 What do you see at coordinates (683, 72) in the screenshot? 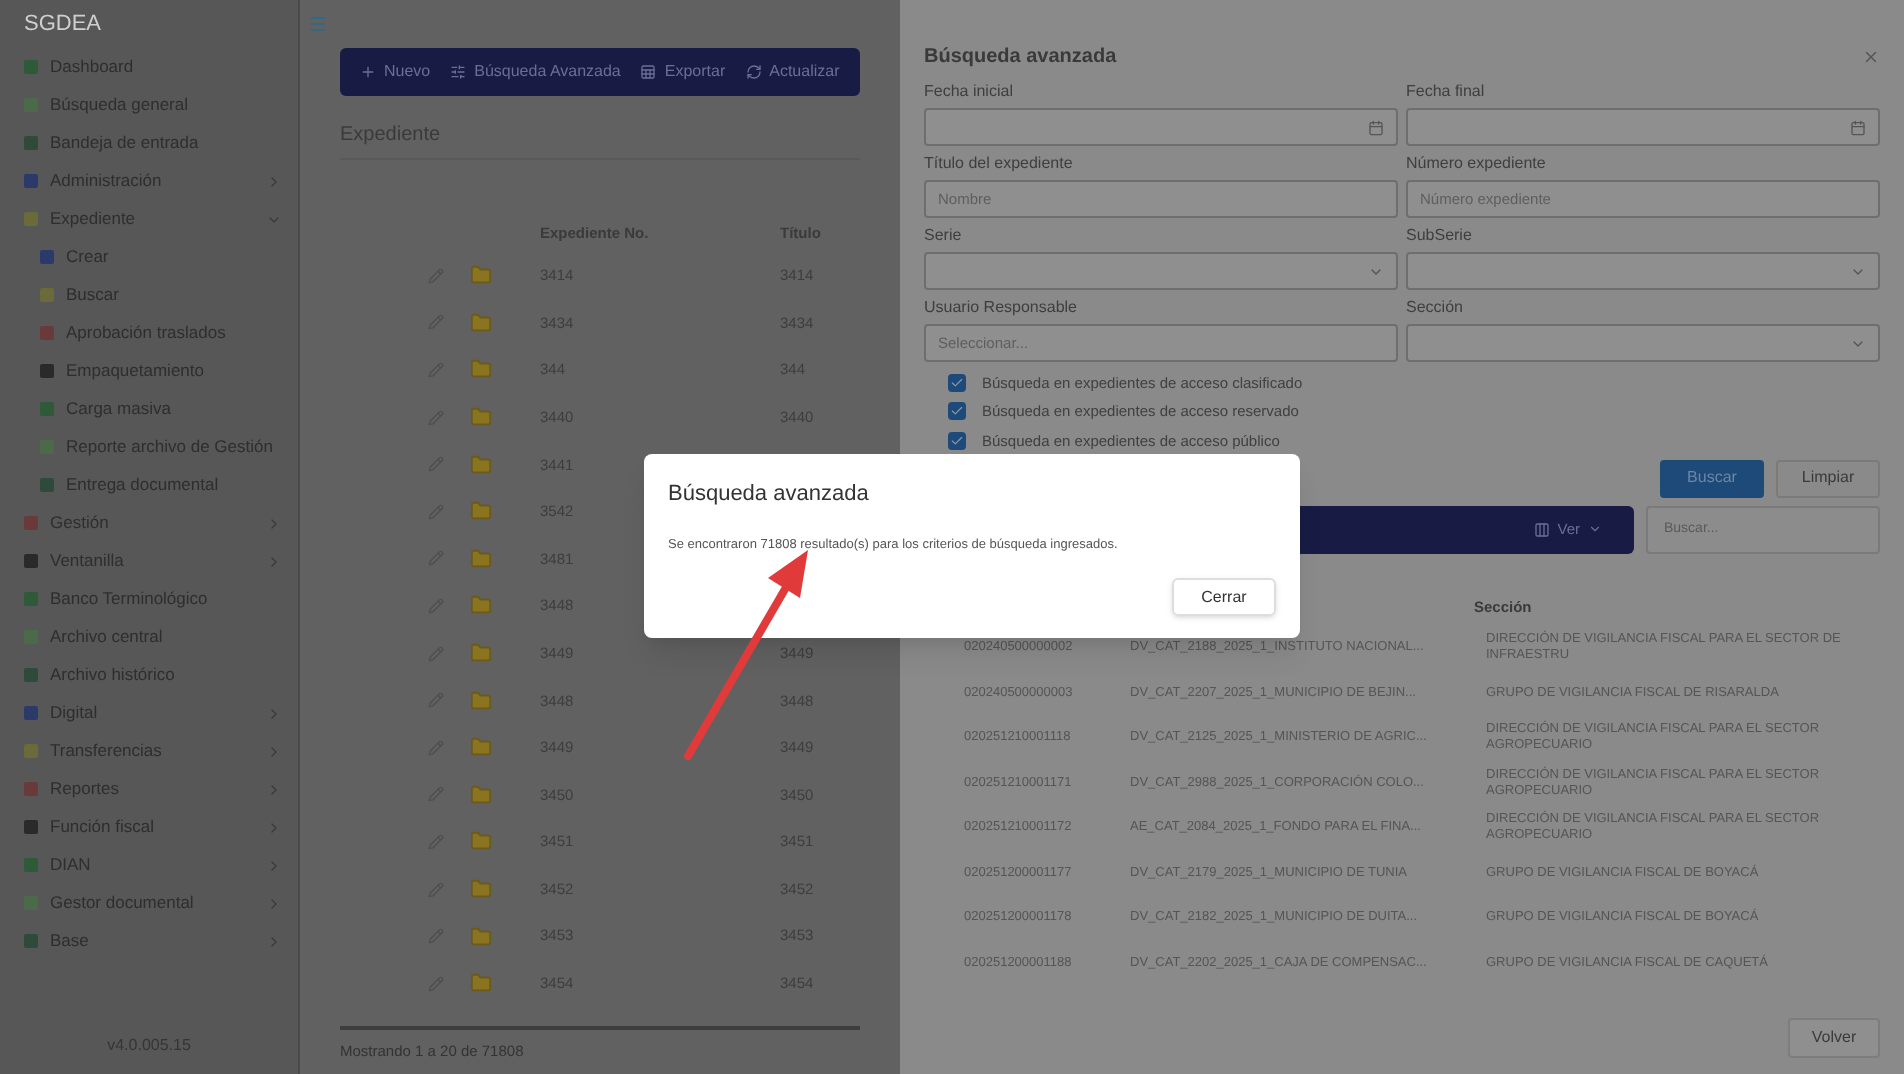
I see `toolbar-button: Exportar` at bounding box center [683, 72].